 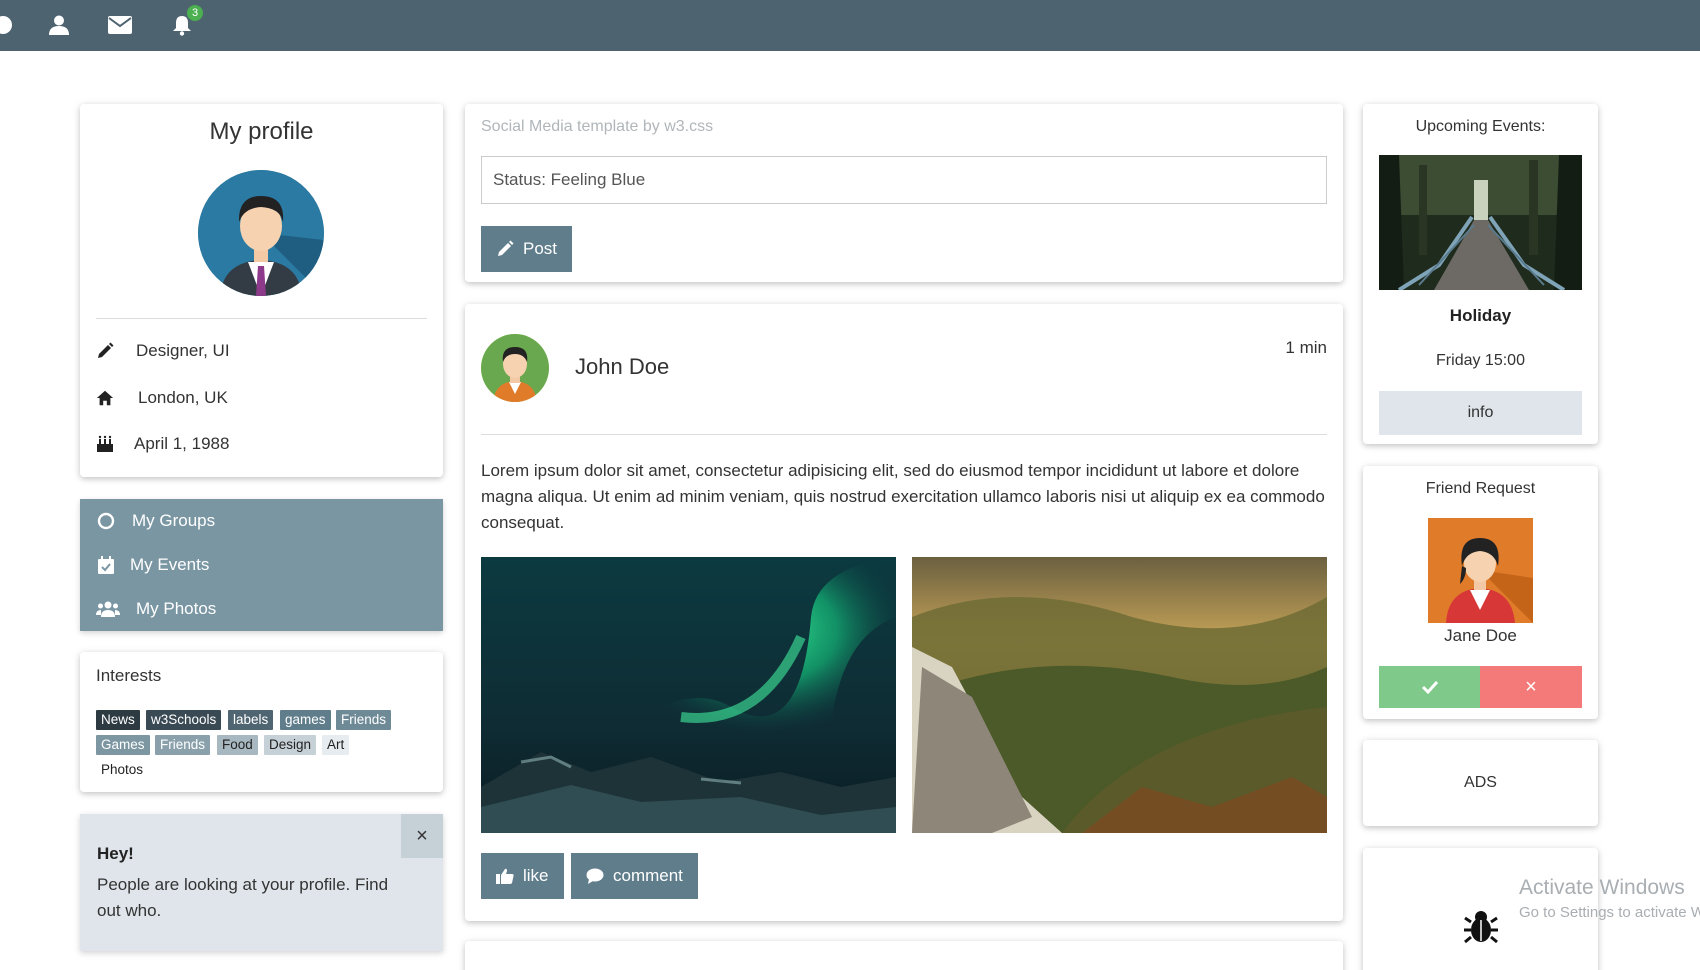 What do you see at coordinates (261, 318) in the screenshot?
I see `profile-divider` at bounding box center [261, 318].